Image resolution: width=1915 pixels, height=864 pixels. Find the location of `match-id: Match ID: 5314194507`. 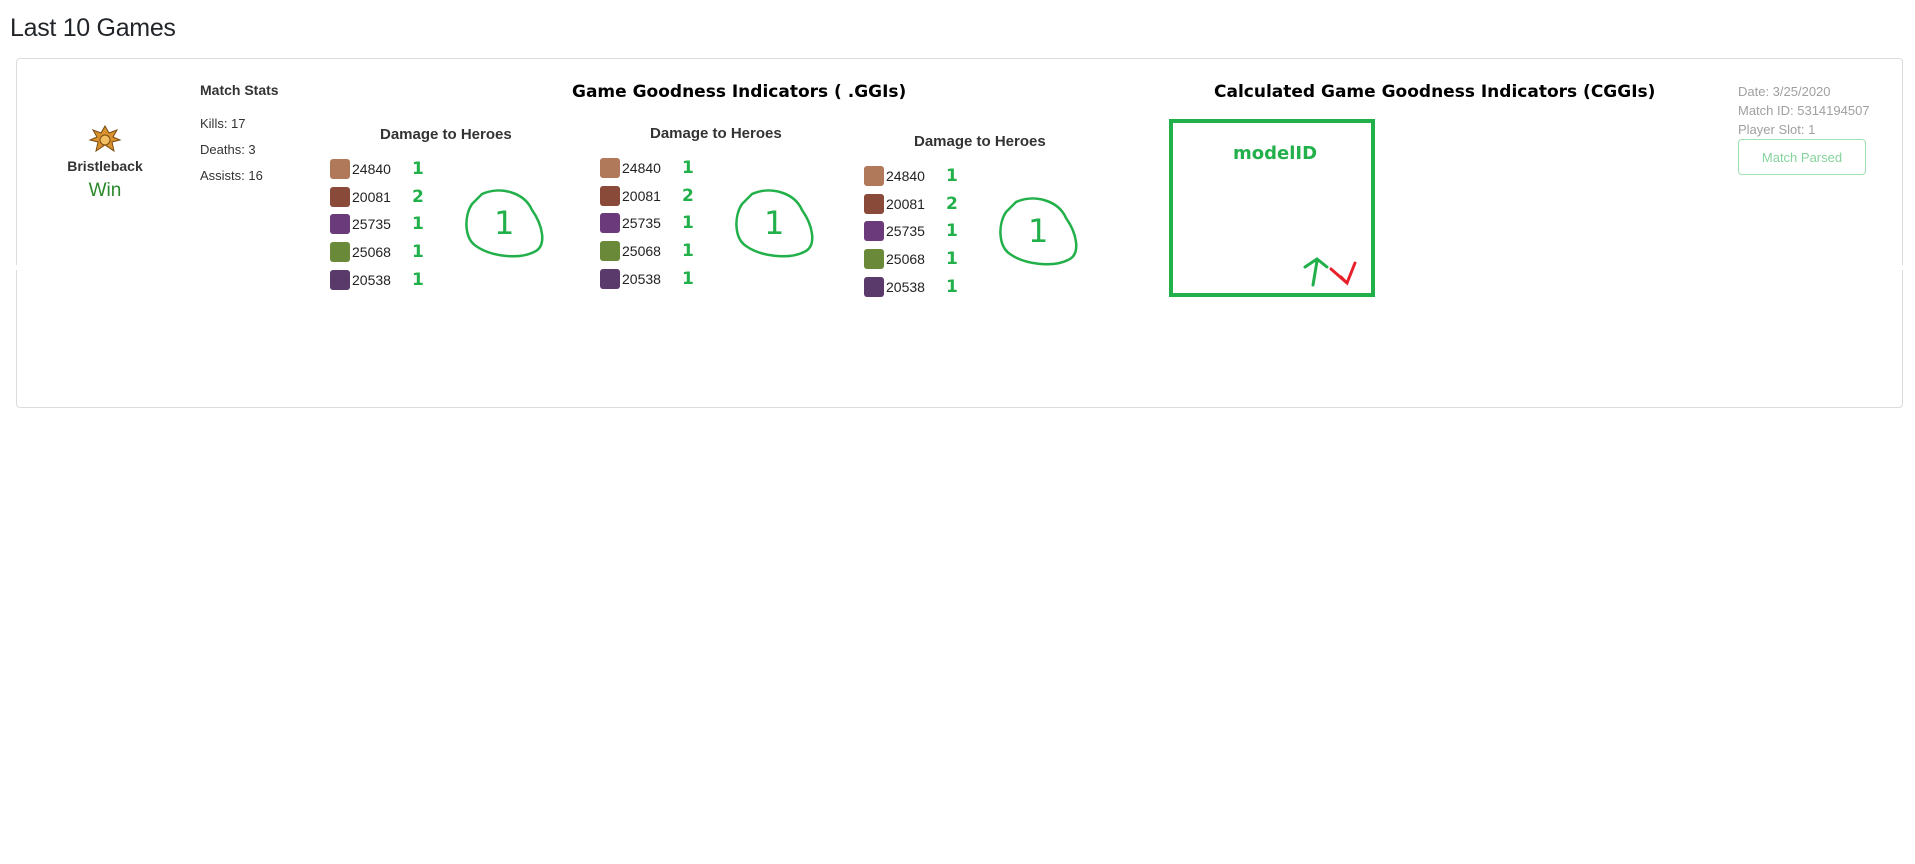

match-id: Match ID: 5314194507 is located at coordinates (1804, 110).